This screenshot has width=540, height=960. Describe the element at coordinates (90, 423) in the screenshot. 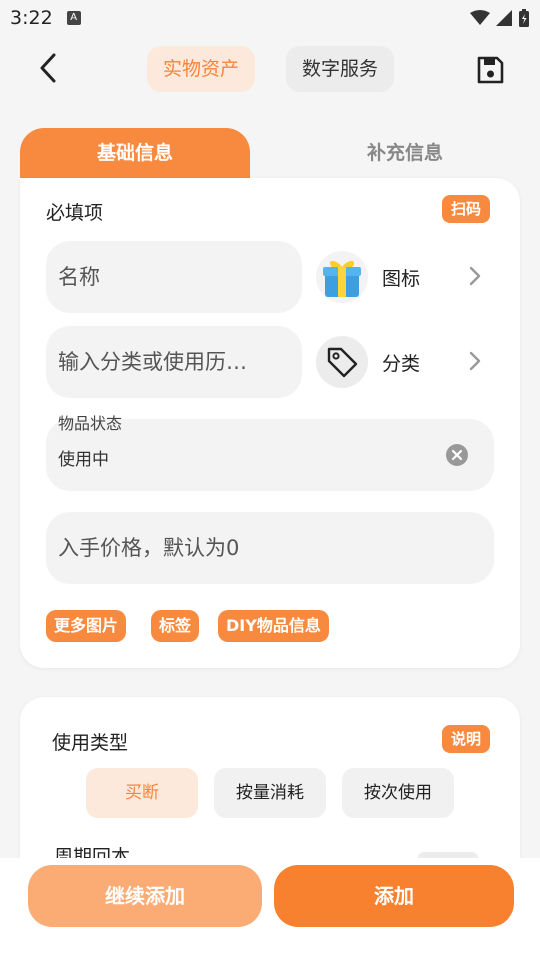

I see `status-field-label: 物品状态` at that location.